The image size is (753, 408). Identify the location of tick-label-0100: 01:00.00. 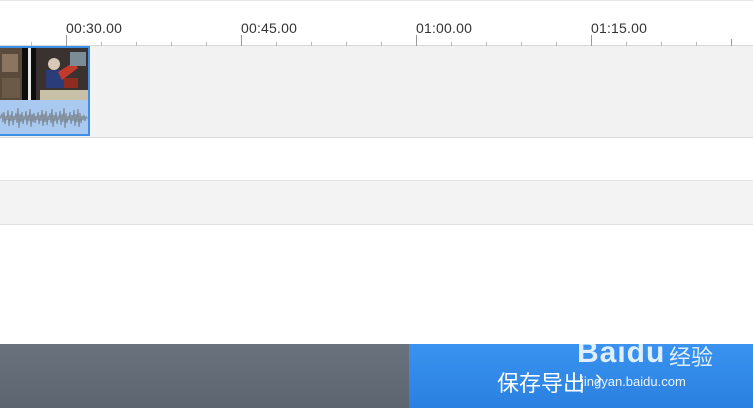
(444, 28).